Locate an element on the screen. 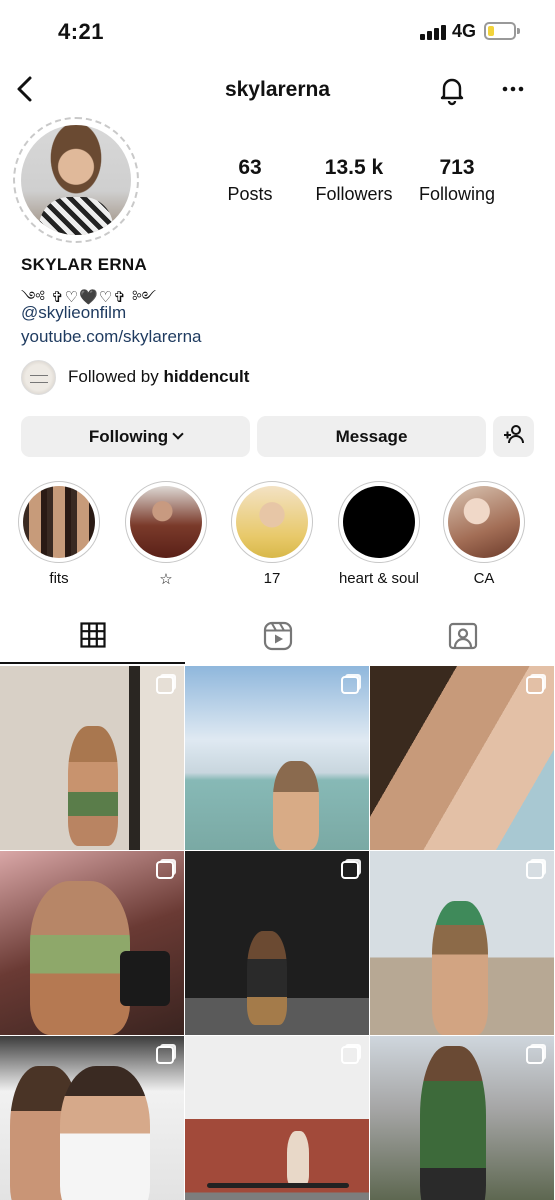 The width and height of the screenshot is (555, 1200). battery-icon is located at coordinates (502, 31).